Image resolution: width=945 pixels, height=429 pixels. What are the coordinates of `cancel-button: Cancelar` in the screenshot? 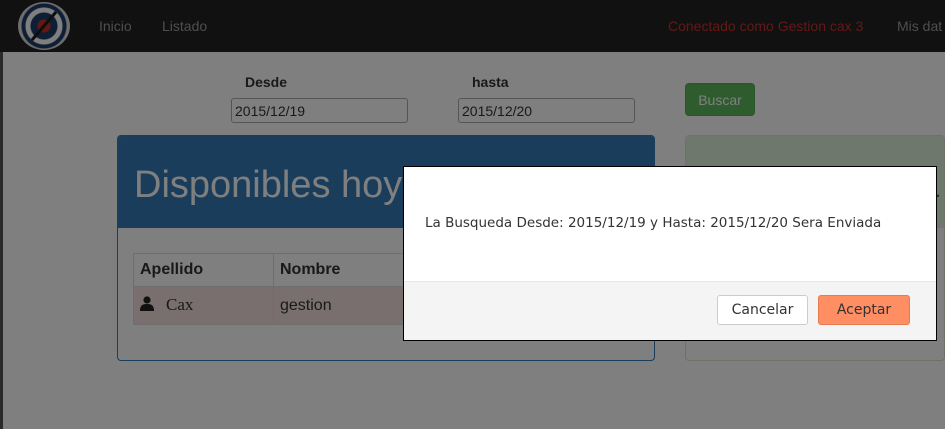 It's located at (762, 310).